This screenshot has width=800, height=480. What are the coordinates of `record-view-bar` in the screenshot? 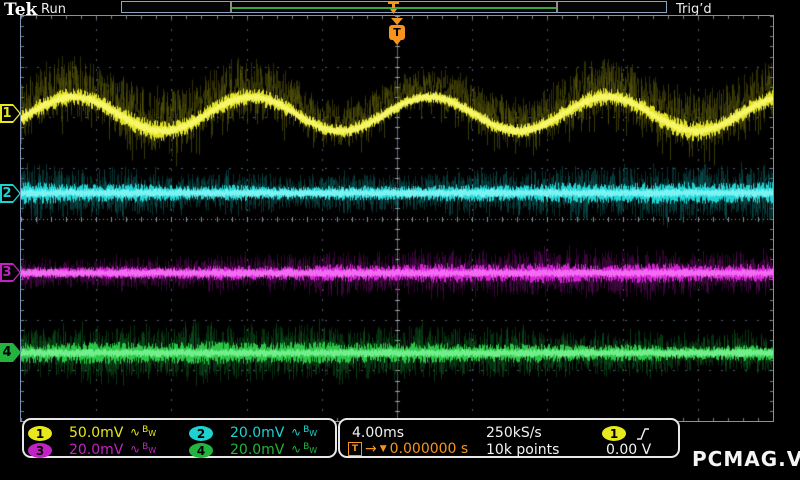 It's located at (394, 7).